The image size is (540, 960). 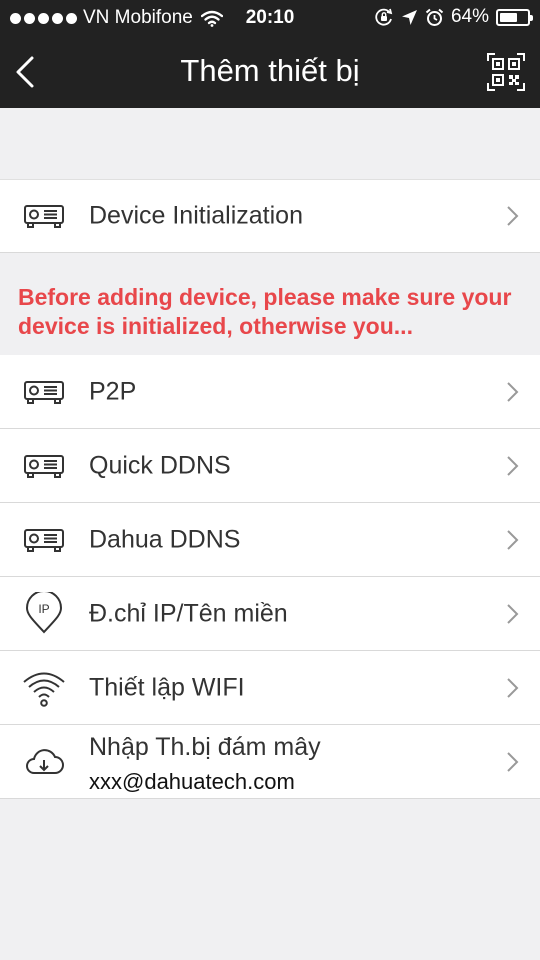 I want to click on rotation-lock-icon, so click(x=384, y=17).